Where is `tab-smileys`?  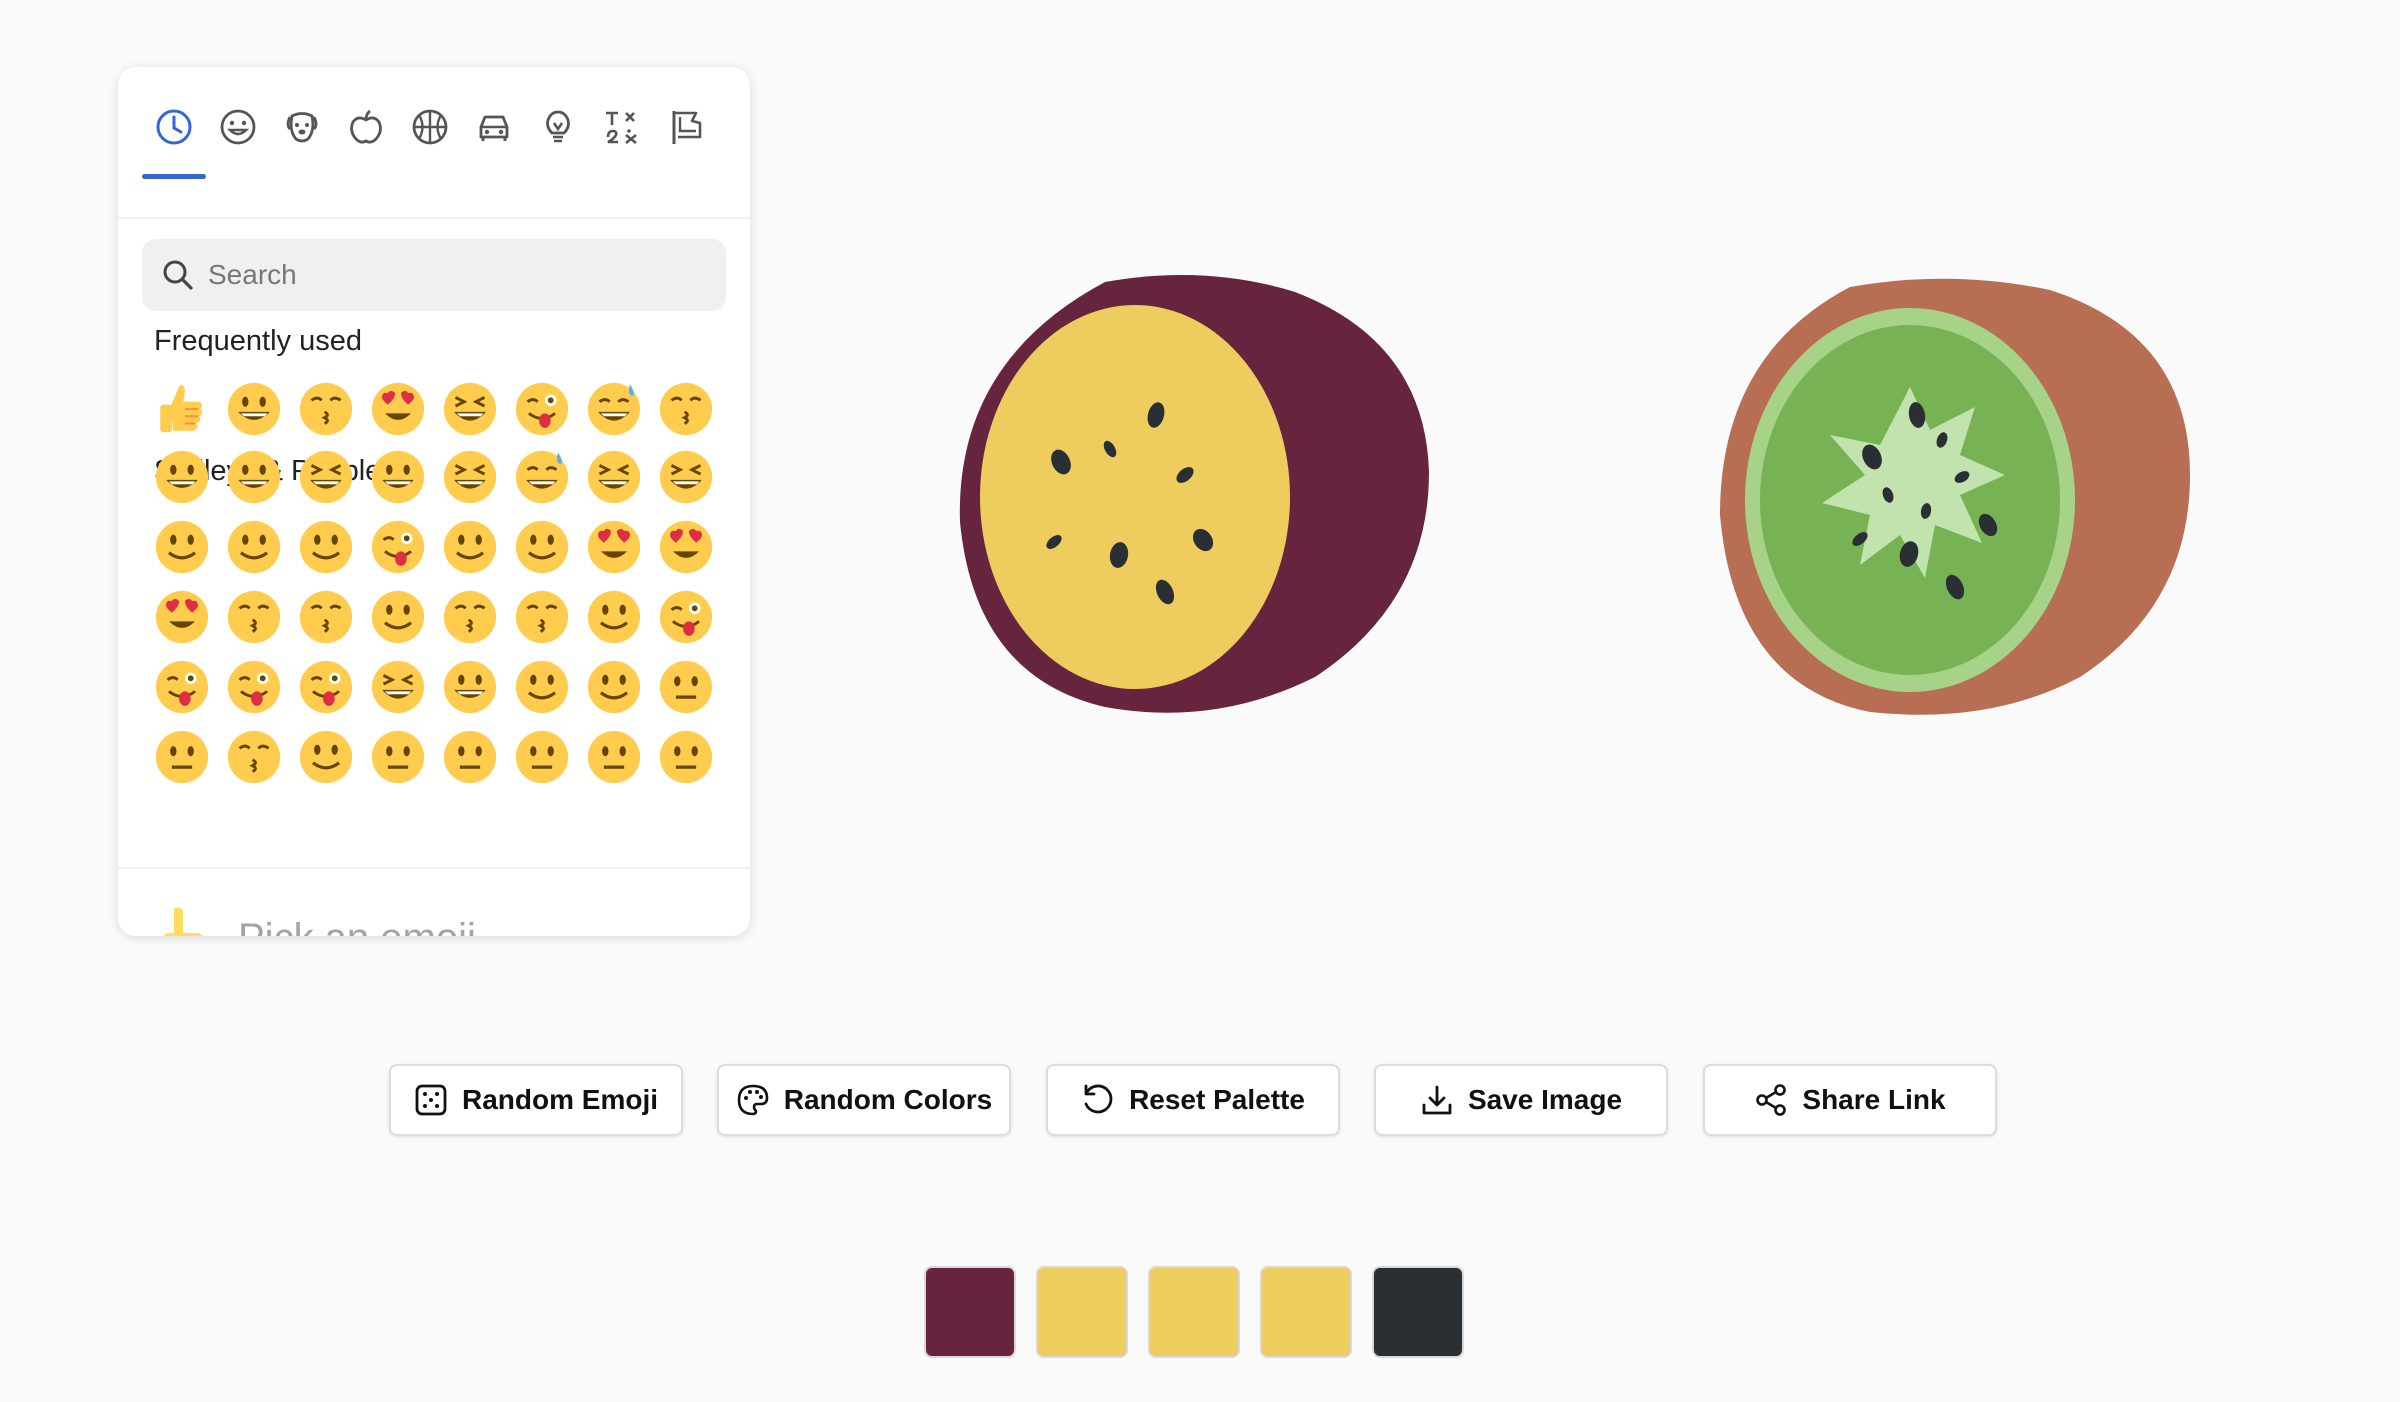
tab-smileys is located at coordinates (238, 127).